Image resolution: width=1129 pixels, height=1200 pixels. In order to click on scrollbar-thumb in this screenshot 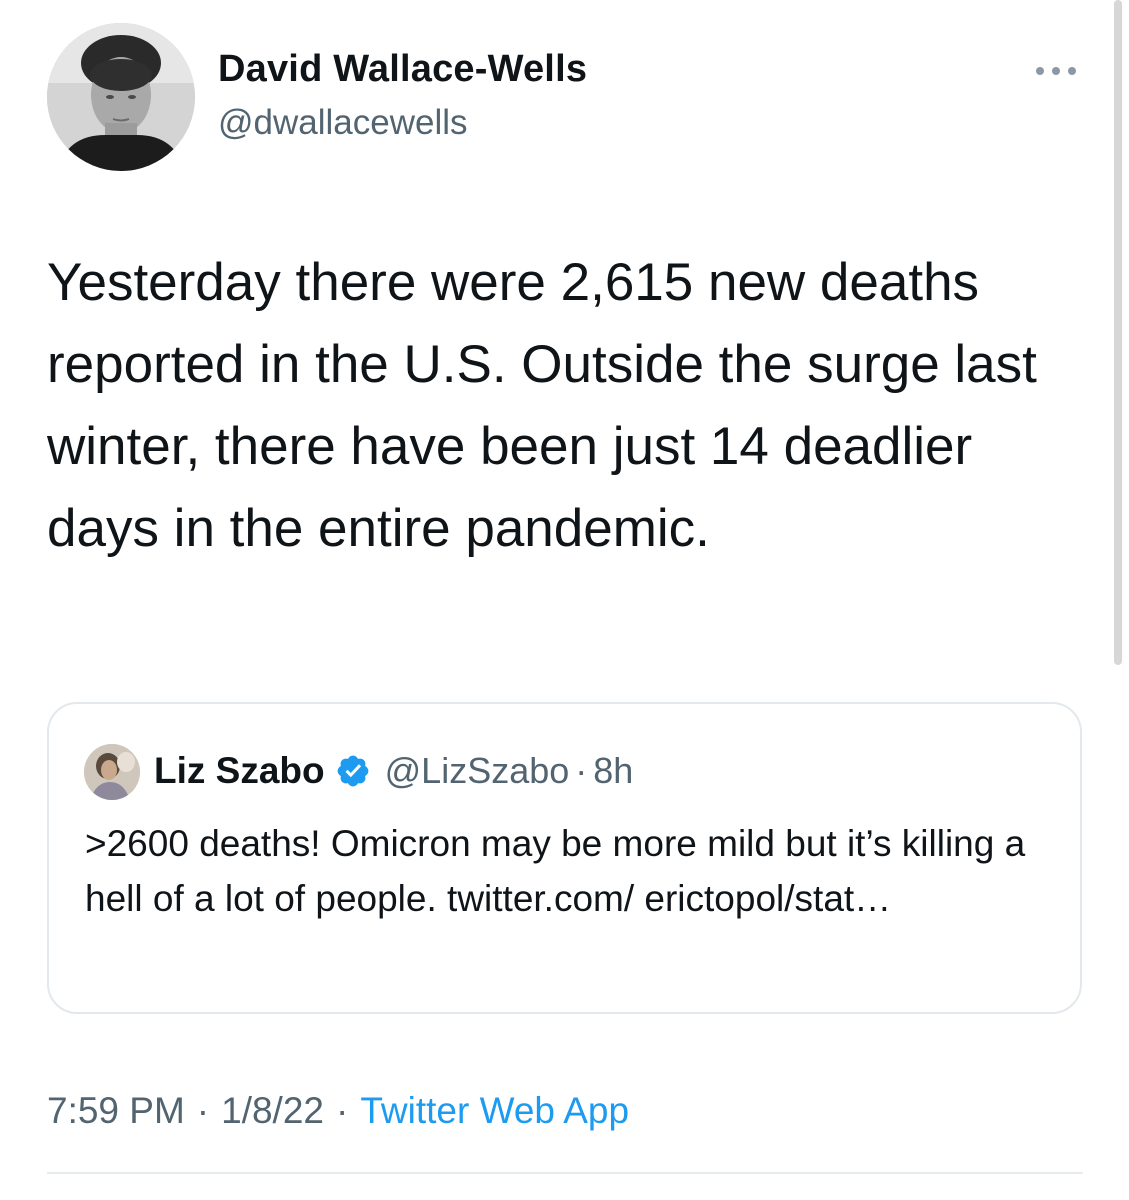, I will do `click(1118, 332)`.